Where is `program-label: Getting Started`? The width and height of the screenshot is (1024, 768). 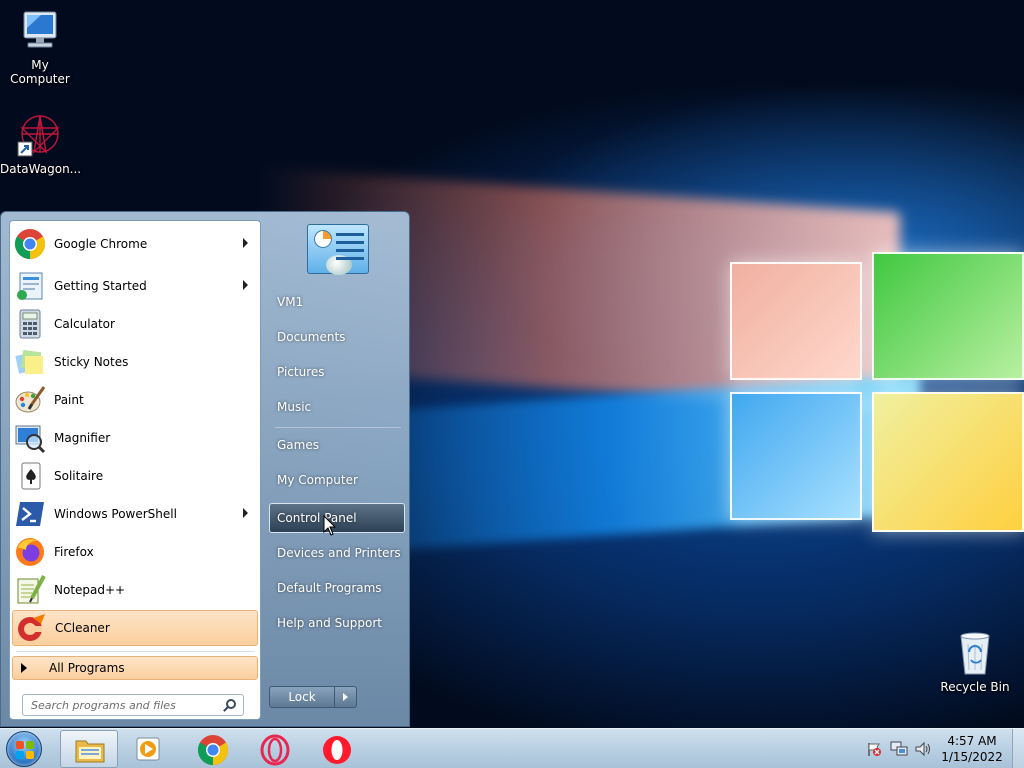
program-label: Getting Started is located at coordinates (100, 286).